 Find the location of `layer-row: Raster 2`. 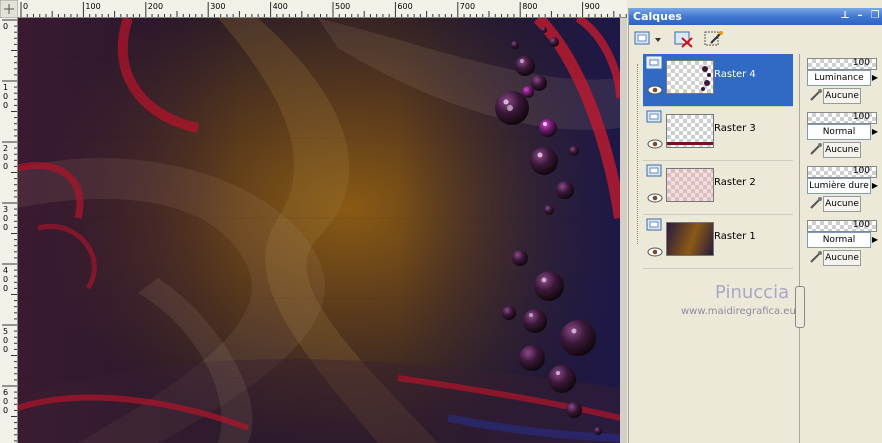

layer-row: Raster 2 is located at coordinates (718, 188).